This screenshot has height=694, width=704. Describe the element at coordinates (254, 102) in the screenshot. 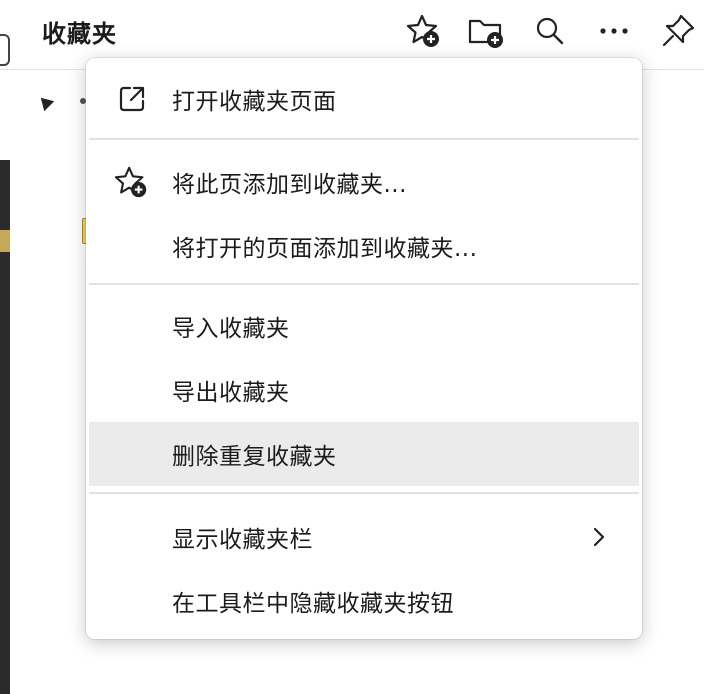

I see `menu-item-label: 打开收藏夹页面` at that location.